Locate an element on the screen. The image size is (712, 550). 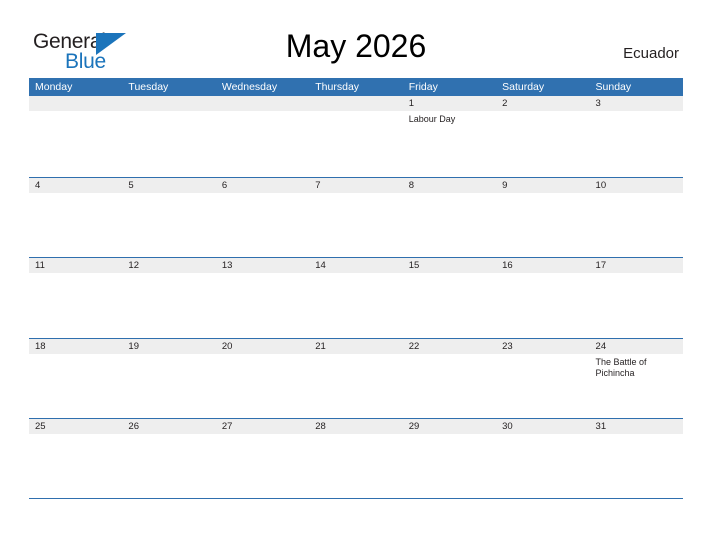
day-number: 11 is located at coordinates (76, 265).